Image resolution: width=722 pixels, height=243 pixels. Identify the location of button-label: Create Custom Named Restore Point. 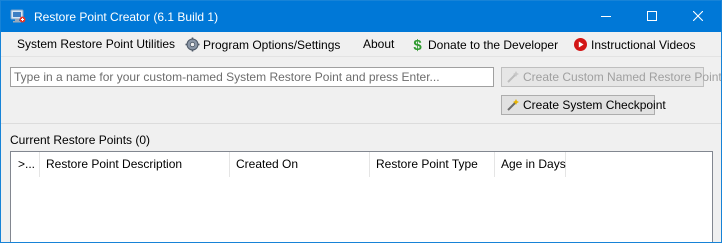
(622, 77).